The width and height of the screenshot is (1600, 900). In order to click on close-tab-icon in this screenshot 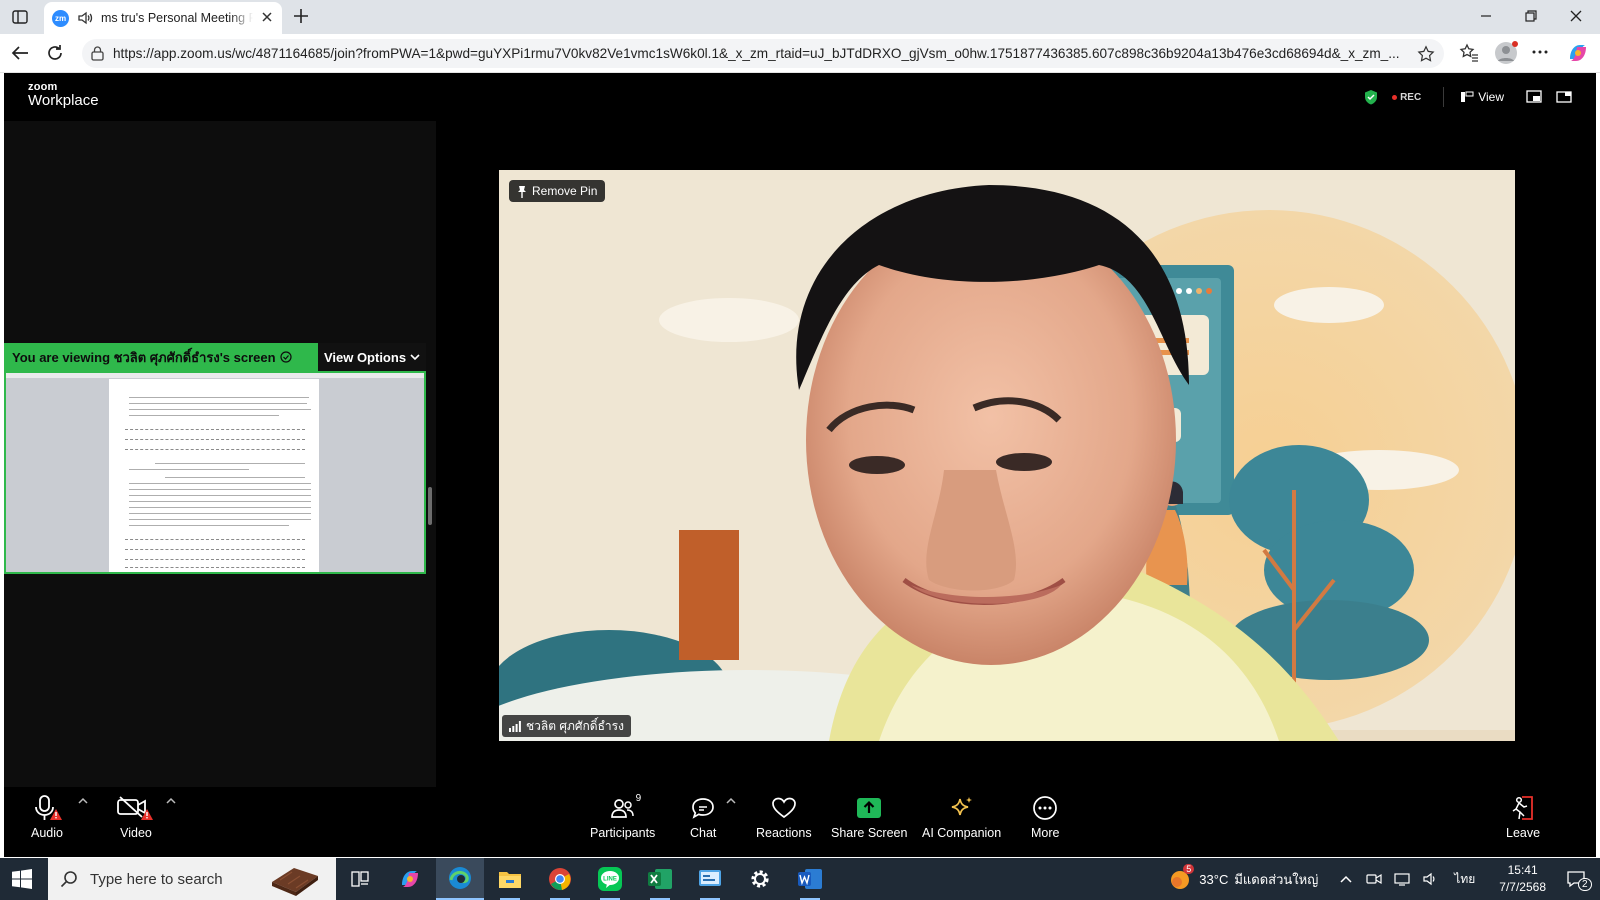, I will do `click(267, 17)`.